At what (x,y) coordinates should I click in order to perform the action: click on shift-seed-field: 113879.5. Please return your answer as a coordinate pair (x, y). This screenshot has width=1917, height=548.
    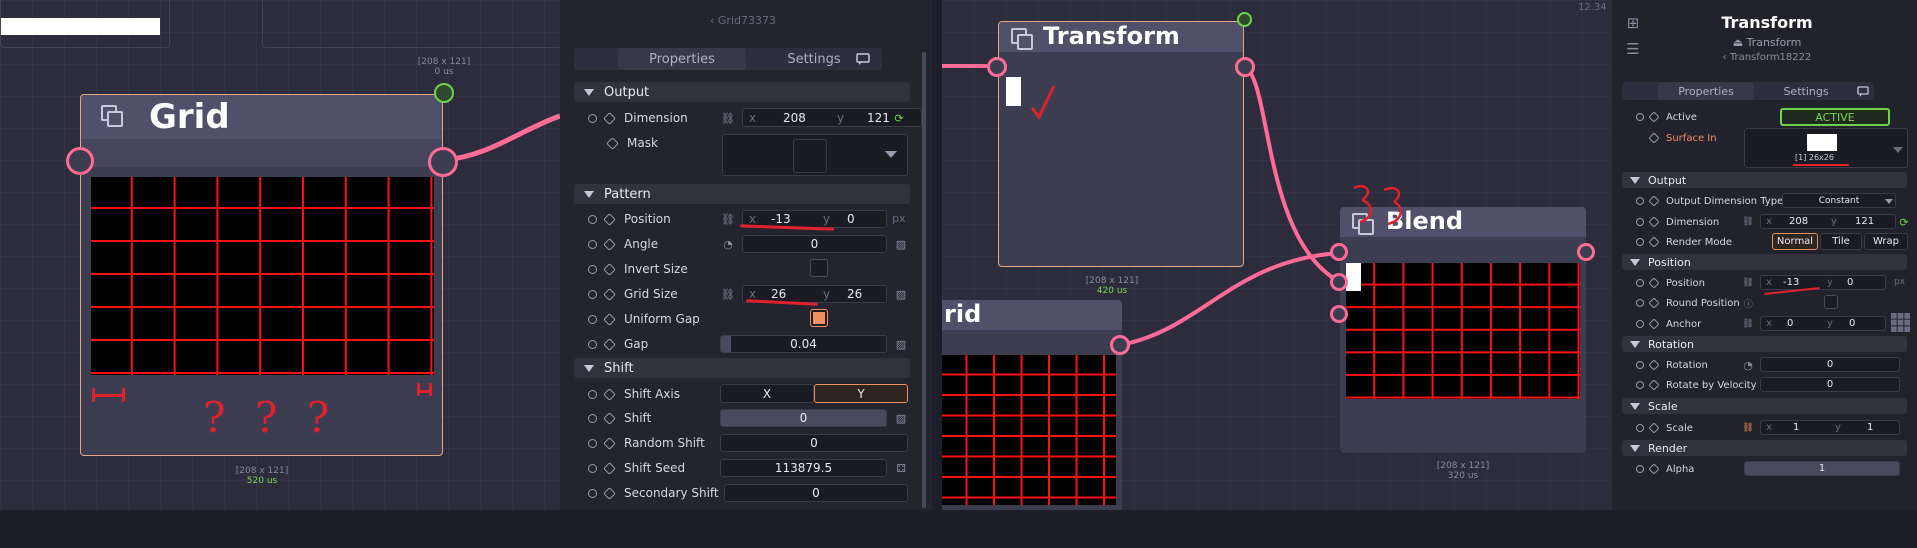
    Looking at the image, I should click on (803, 468).